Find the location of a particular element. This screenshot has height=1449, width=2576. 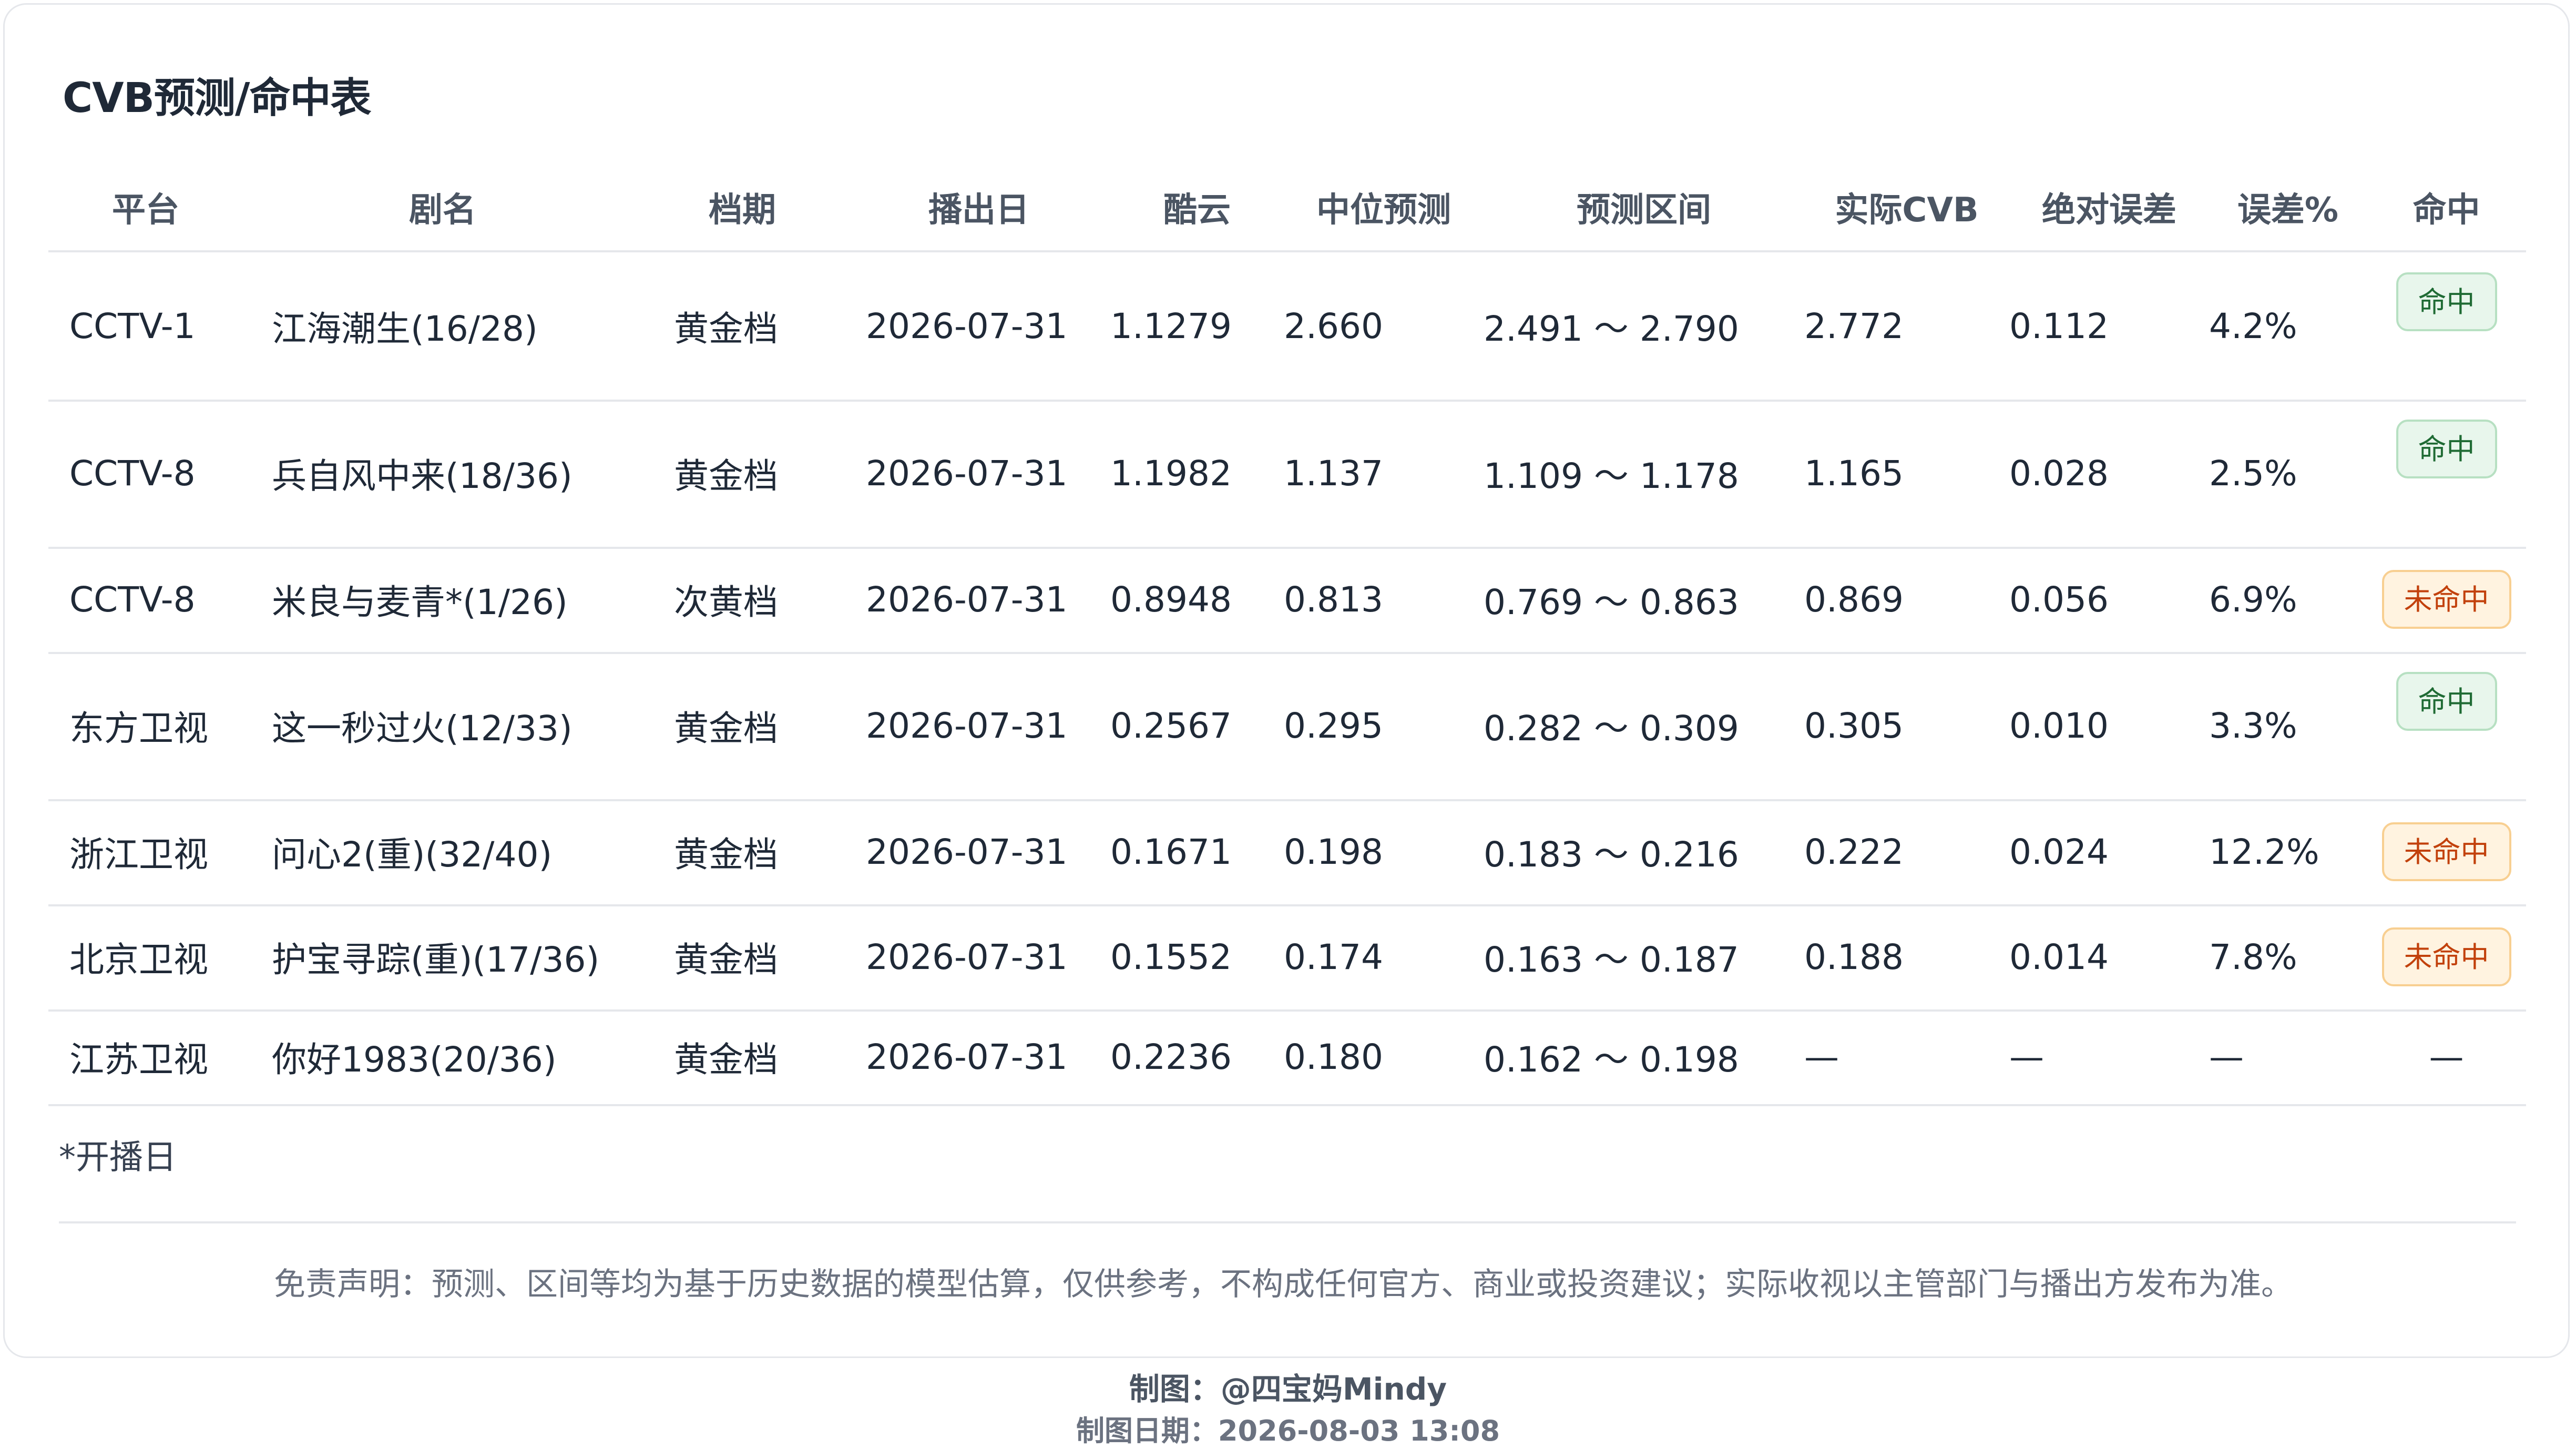

column-header: 档期 is located at coordinates (742, 214).